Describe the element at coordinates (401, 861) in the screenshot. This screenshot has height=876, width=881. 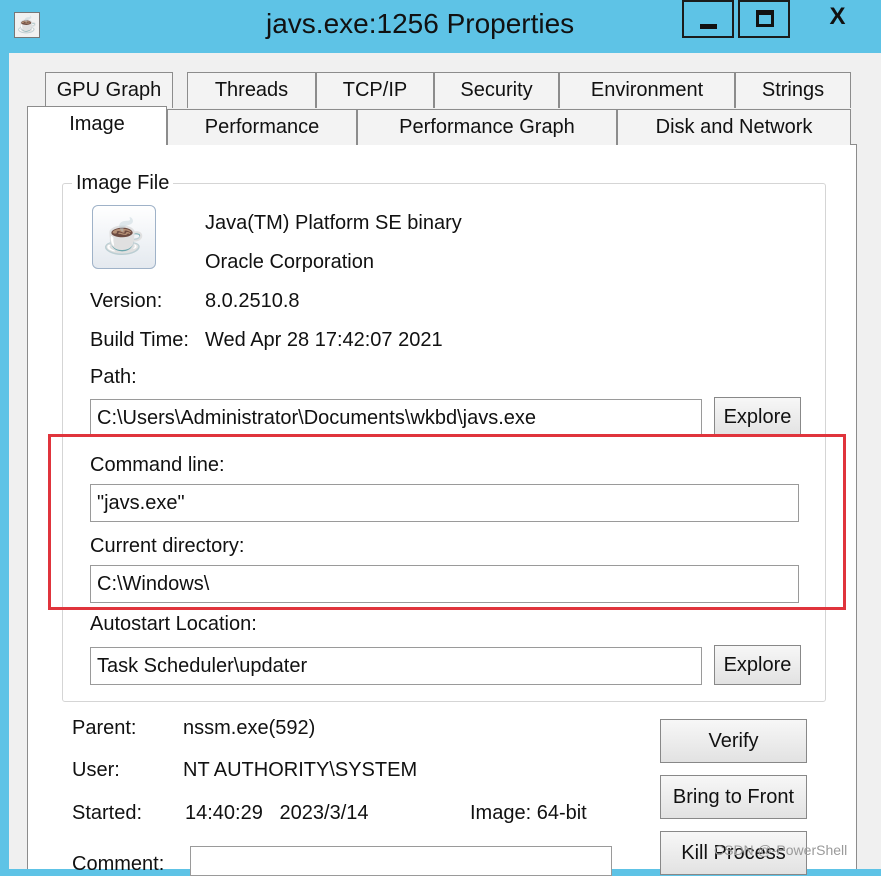
I see `comment-field` at that location.